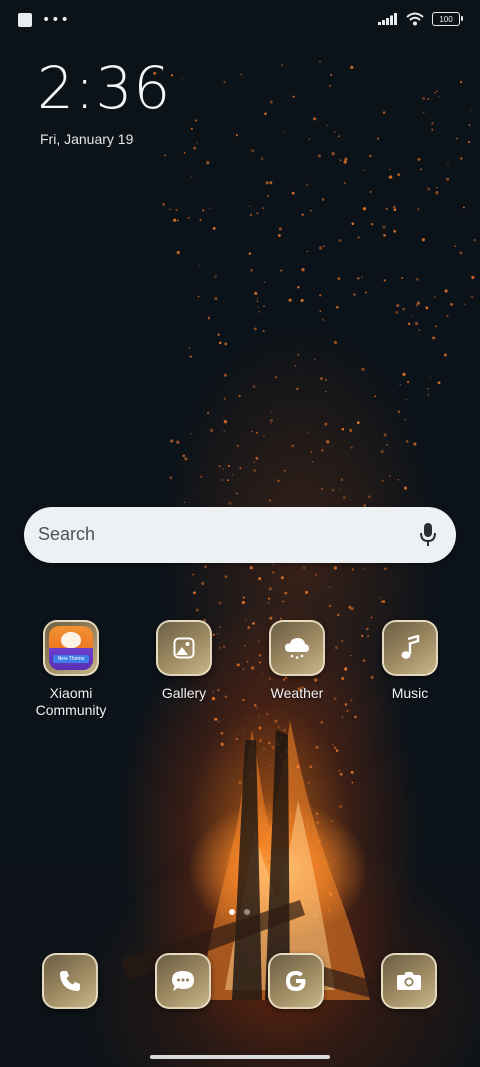  I want to click on battery-icon: 100, so click(447, 19).